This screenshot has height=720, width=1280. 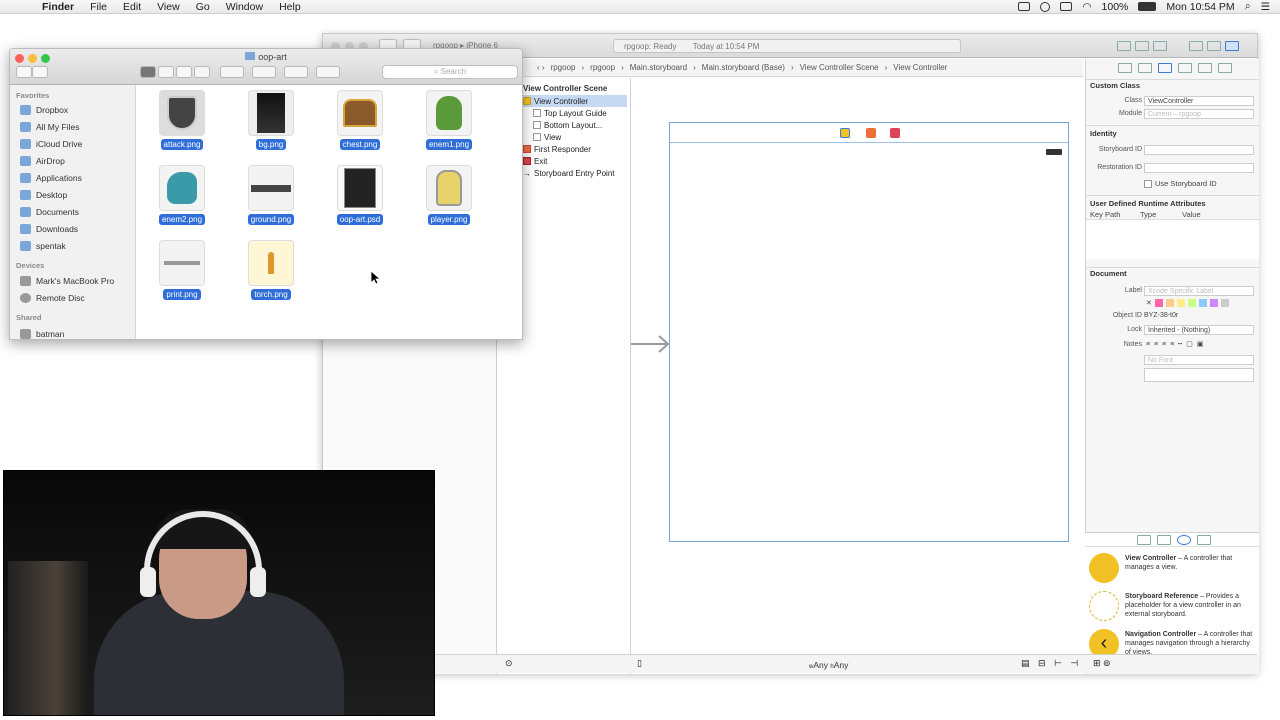 What do you see at coordinates (1199, 360) in the screenshot?
I see `font-field: No Font` at bounding box center [1199, 360].